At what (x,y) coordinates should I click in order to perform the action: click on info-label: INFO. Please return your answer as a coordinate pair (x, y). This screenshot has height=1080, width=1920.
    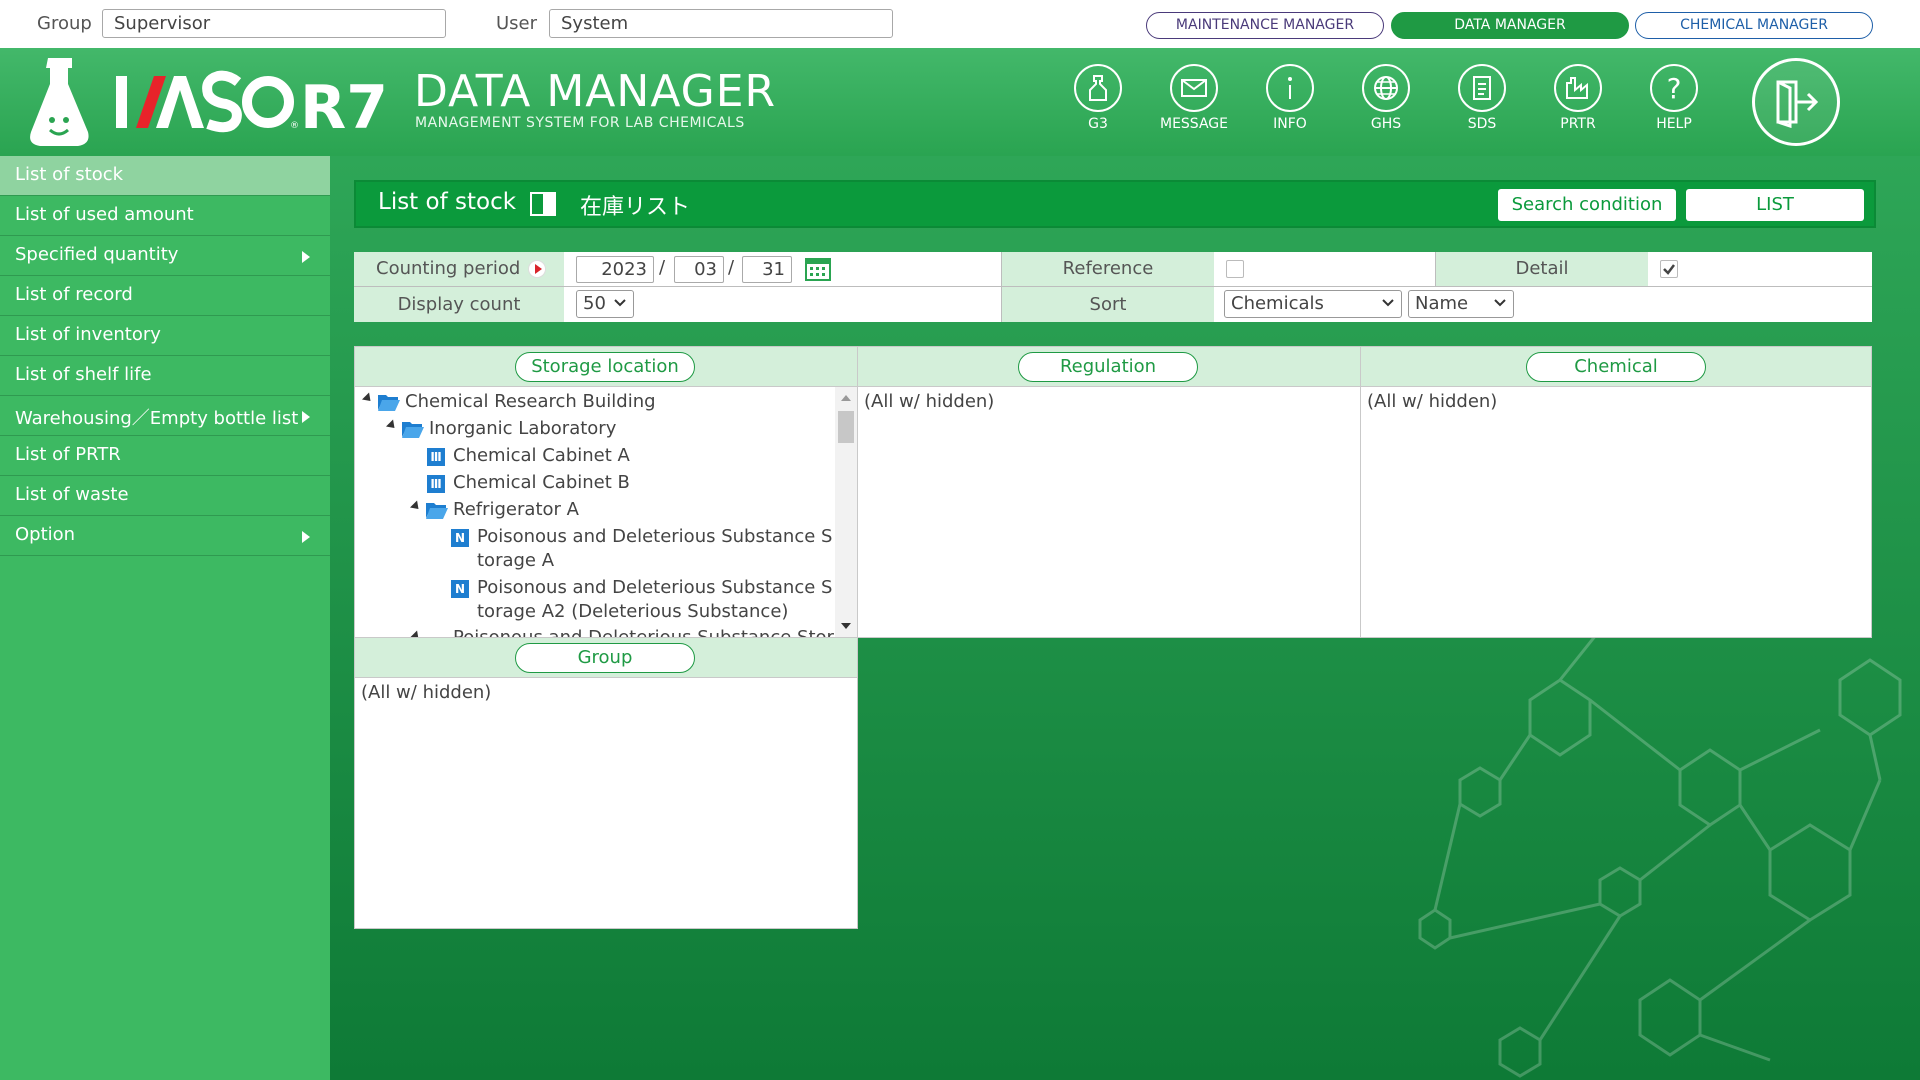
    Looking at the image, I should click on (1290, 124).